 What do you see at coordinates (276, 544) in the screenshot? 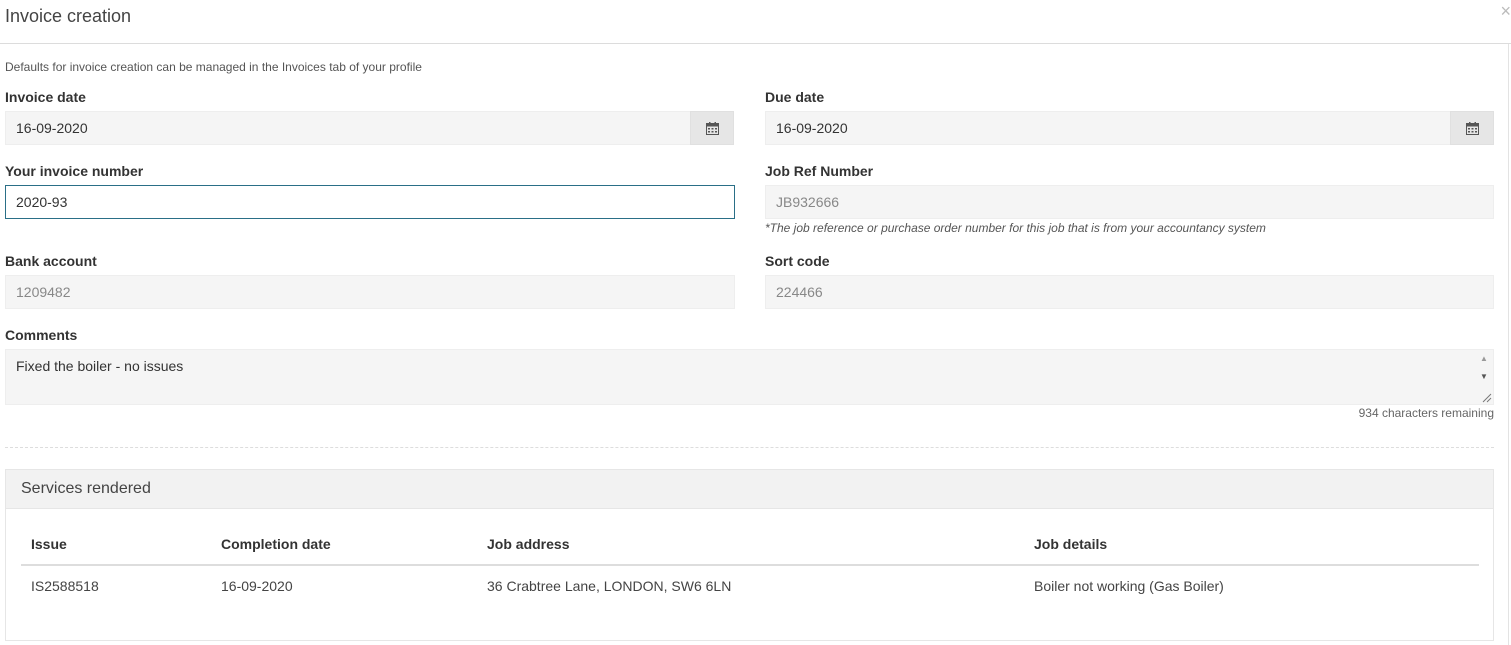
I see `column-header-completion-date: Completion date` at bounding box center [276, 544].